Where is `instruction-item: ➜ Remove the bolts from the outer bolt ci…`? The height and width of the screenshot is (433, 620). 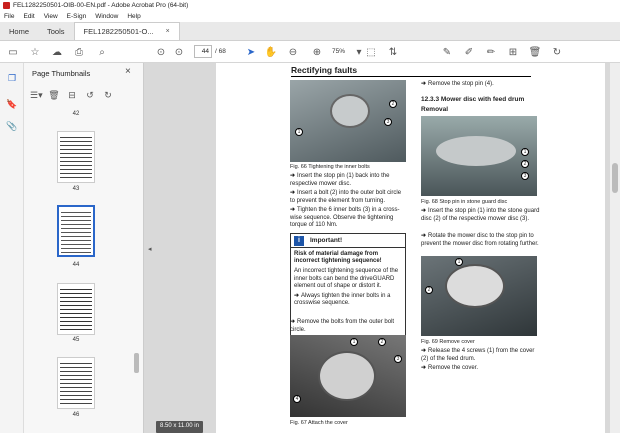 instruction-item: ➜ Remove the bolts from the outer bolt ci… is located at coordinates (342, 326).